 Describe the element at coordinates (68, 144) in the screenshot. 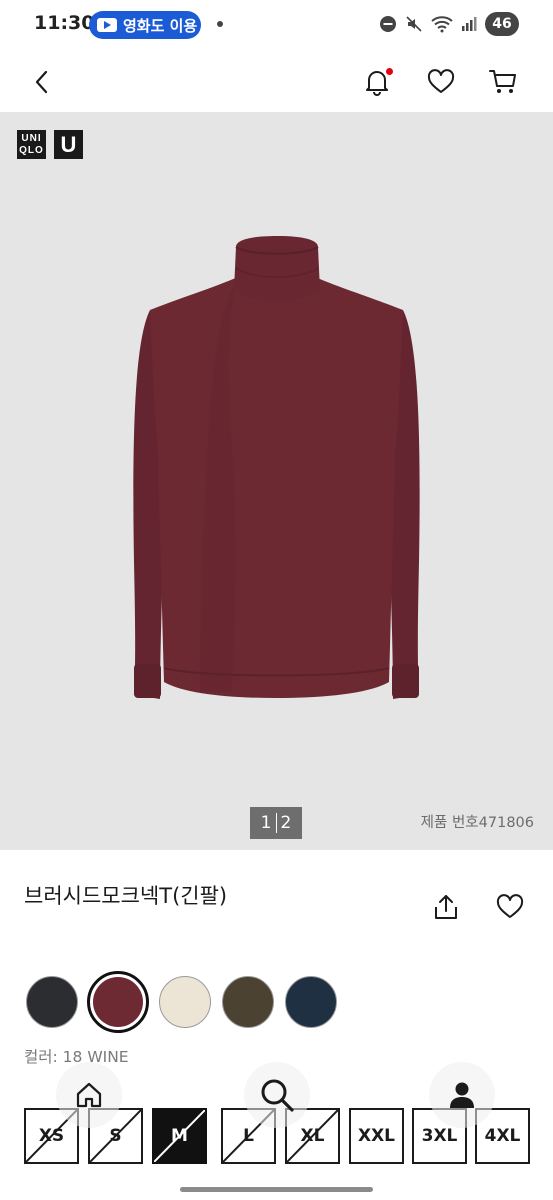

I see `uniqlo-u-logo: U` at that location.